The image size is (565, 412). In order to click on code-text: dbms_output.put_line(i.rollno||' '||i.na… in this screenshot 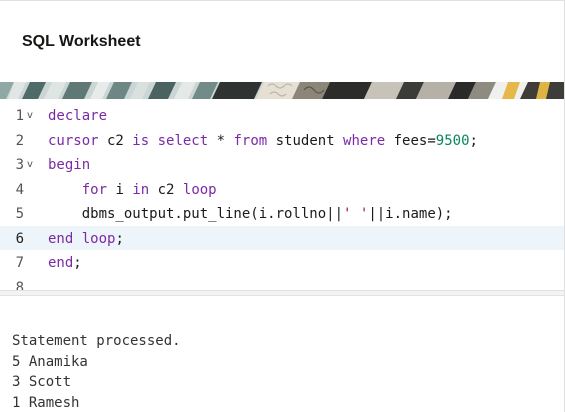, I will do `click(250, 214)`.